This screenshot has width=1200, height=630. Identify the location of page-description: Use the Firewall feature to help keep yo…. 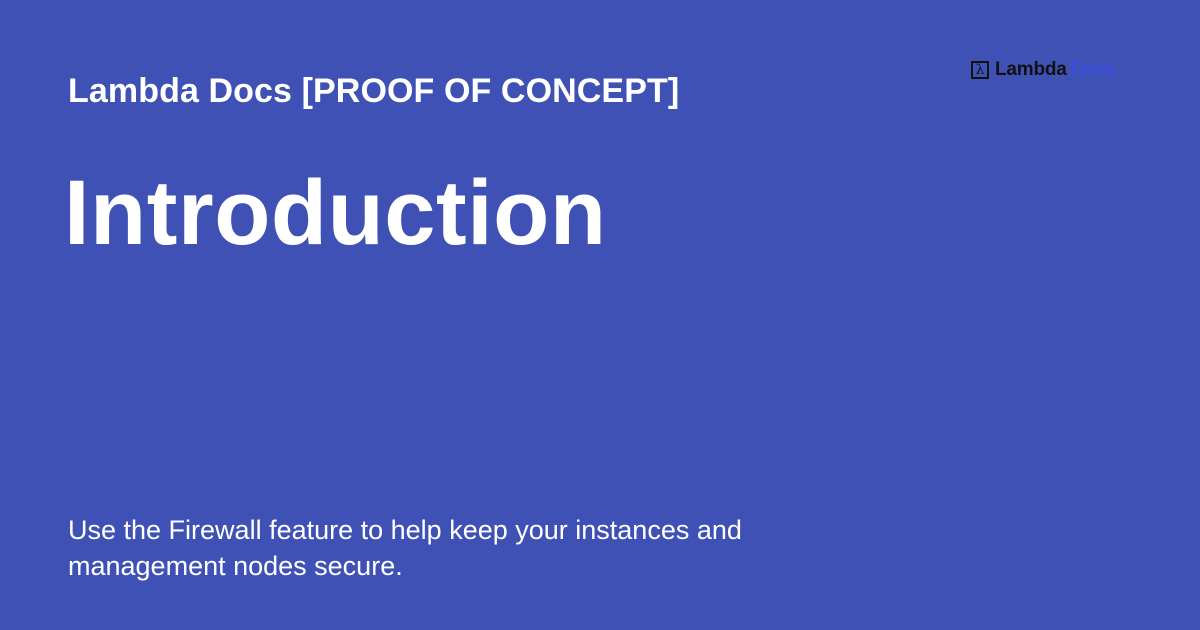
(405, 548).